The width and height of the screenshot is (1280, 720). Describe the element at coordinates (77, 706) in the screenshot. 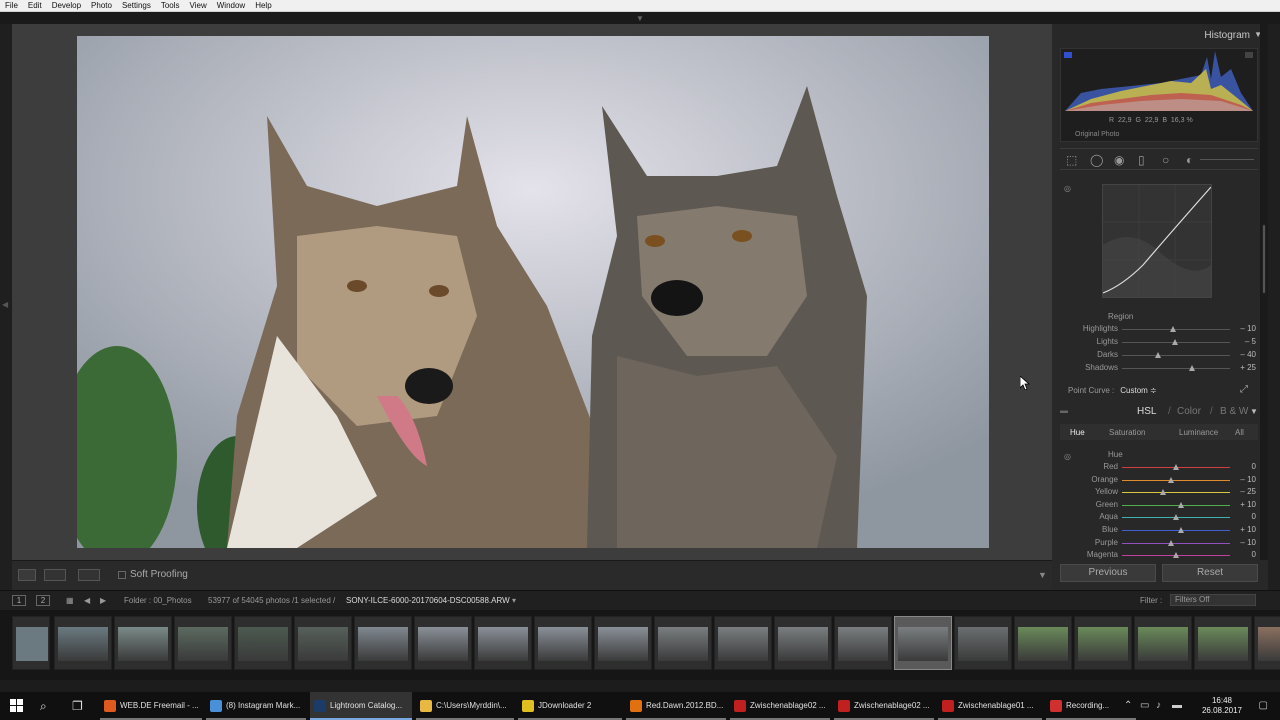

I see `task-view-icon: ❐` at that location.